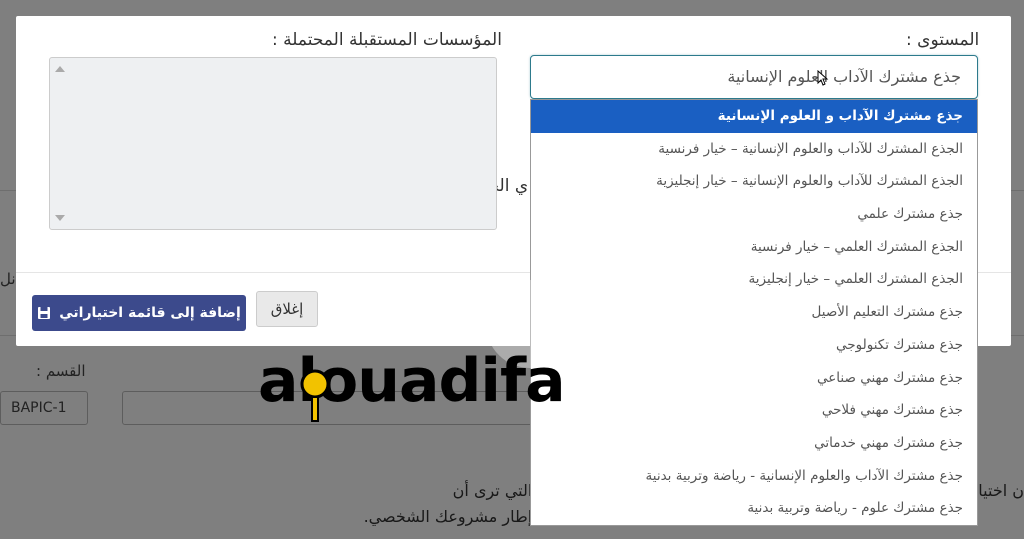 The height and width of the screenshot is (539, 1024). What do you see at coordinates (60, 143) in the screenshot?
I see `listbox-scrollbar` at bounding box center [60, 143].